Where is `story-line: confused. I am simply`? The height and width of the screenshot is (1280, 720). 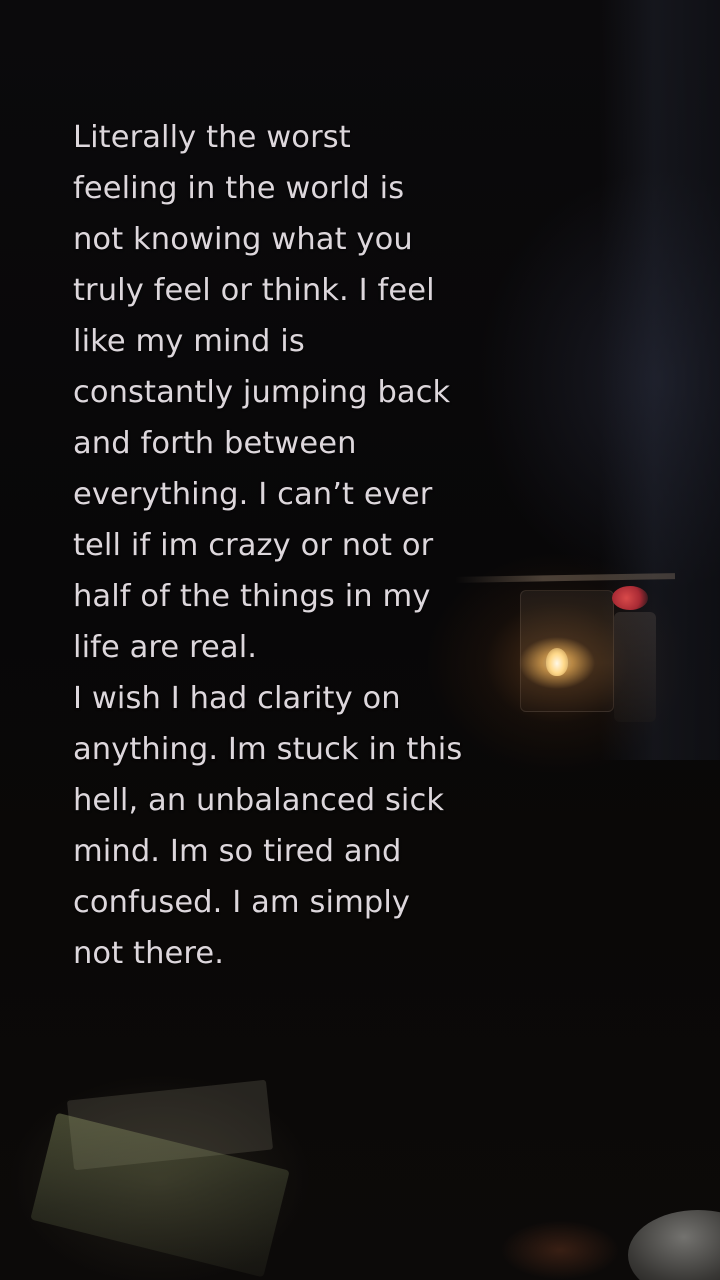 story-line: confused. I am simply is located at coordinates (242, 902).